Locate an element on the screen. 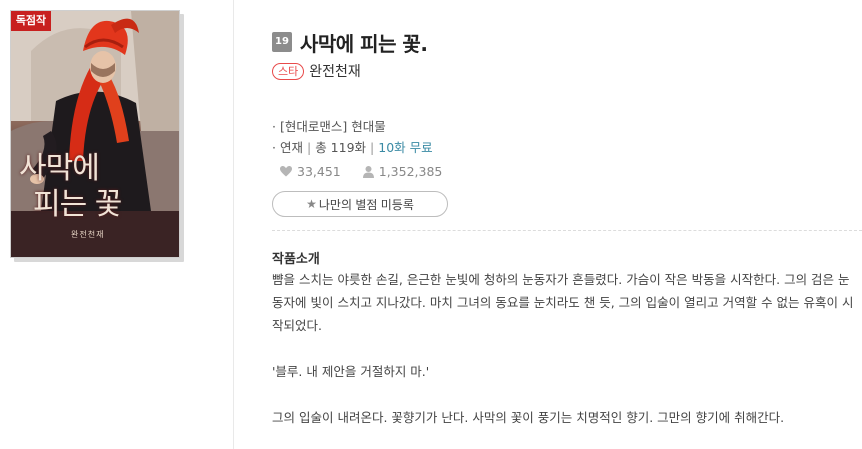 This screenshot has width=862, height=449. readers-stat: 1,352,385 is located at coordinates (402, 171).